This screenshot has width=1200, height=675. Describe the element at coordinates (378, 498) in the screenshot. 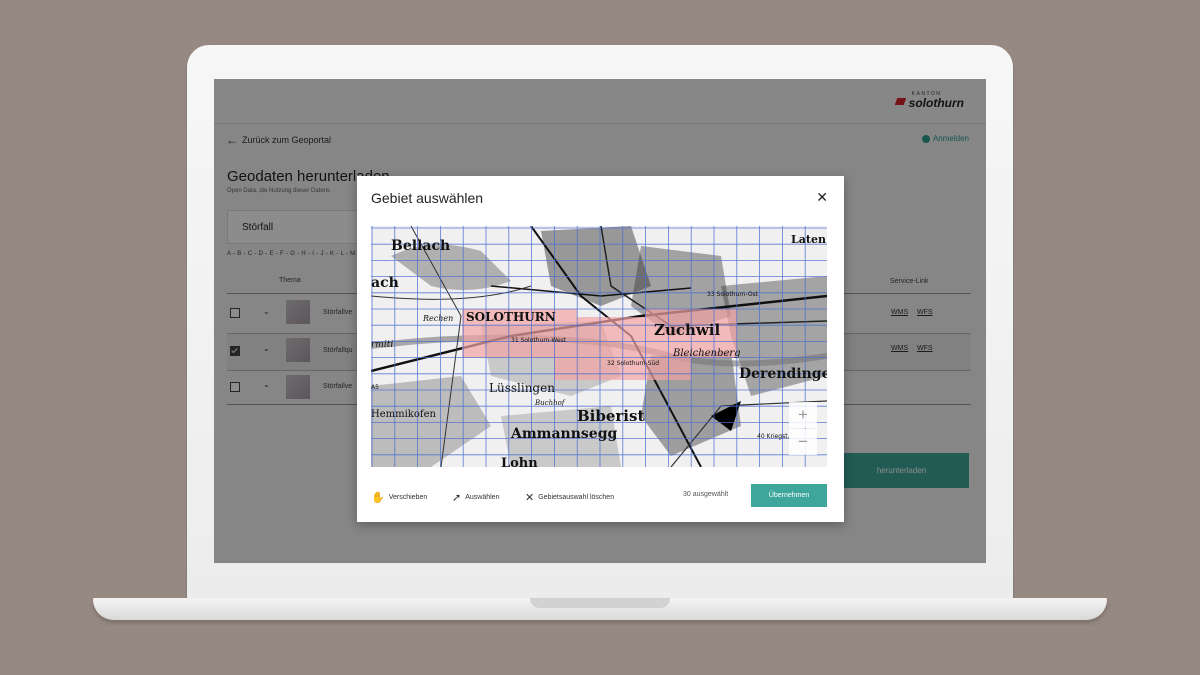

I see `hand-icon: ✋` at that location.